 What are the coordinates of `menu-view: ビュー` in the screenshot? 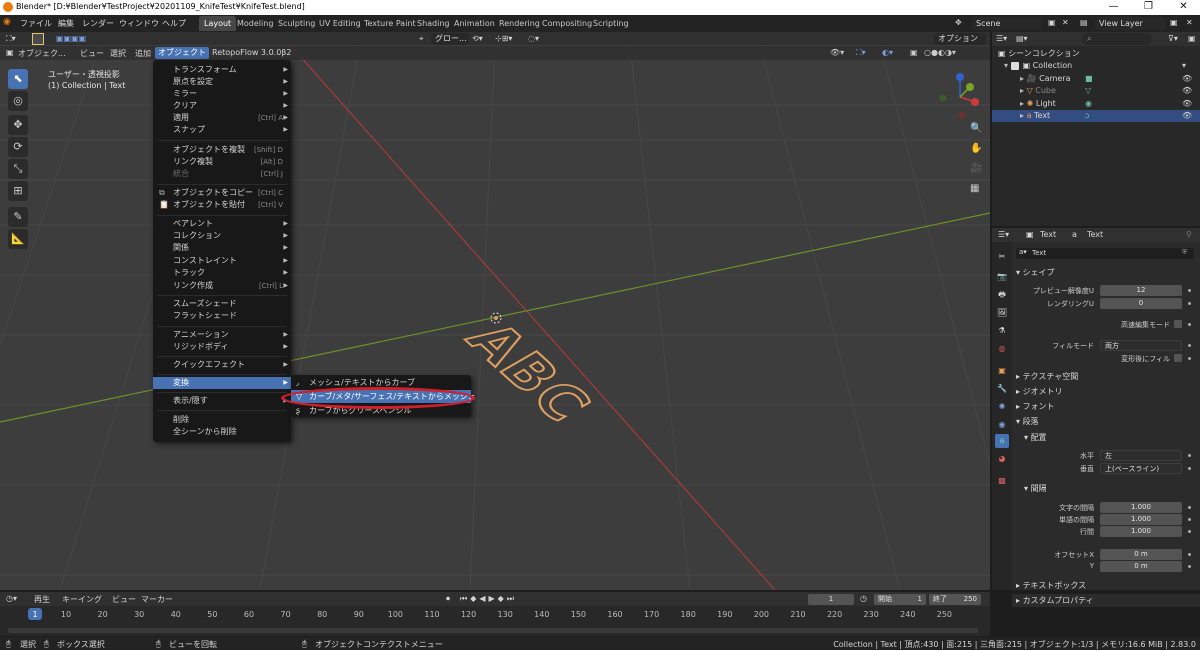 It's located at (92, 53).